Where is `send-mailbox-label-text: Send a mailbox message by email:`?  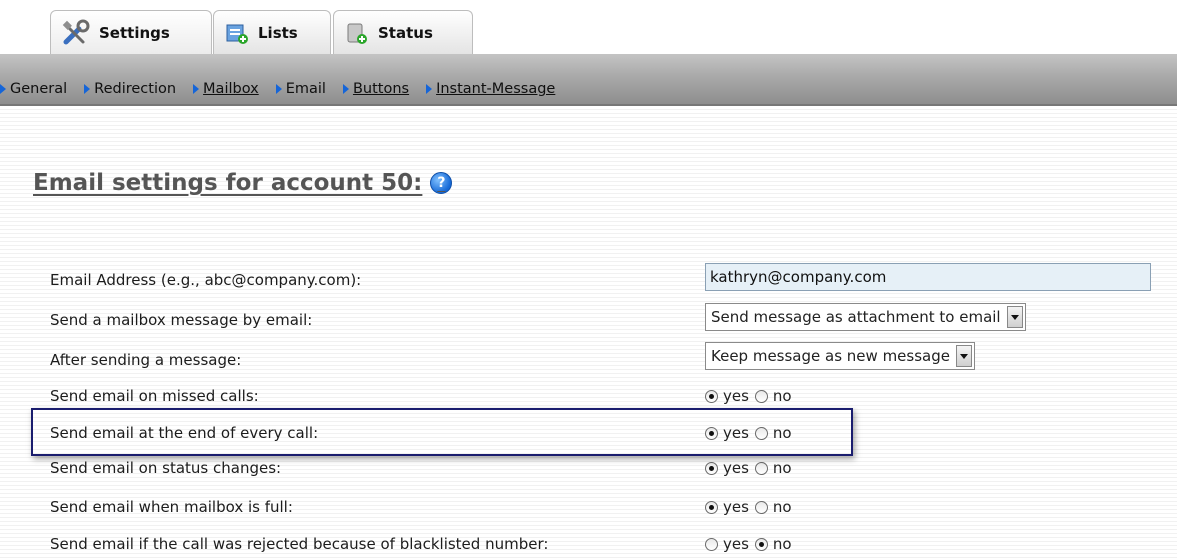
send-mailbox-label-text: Send a mailbox message by email: is located at coordinates (181, 320).